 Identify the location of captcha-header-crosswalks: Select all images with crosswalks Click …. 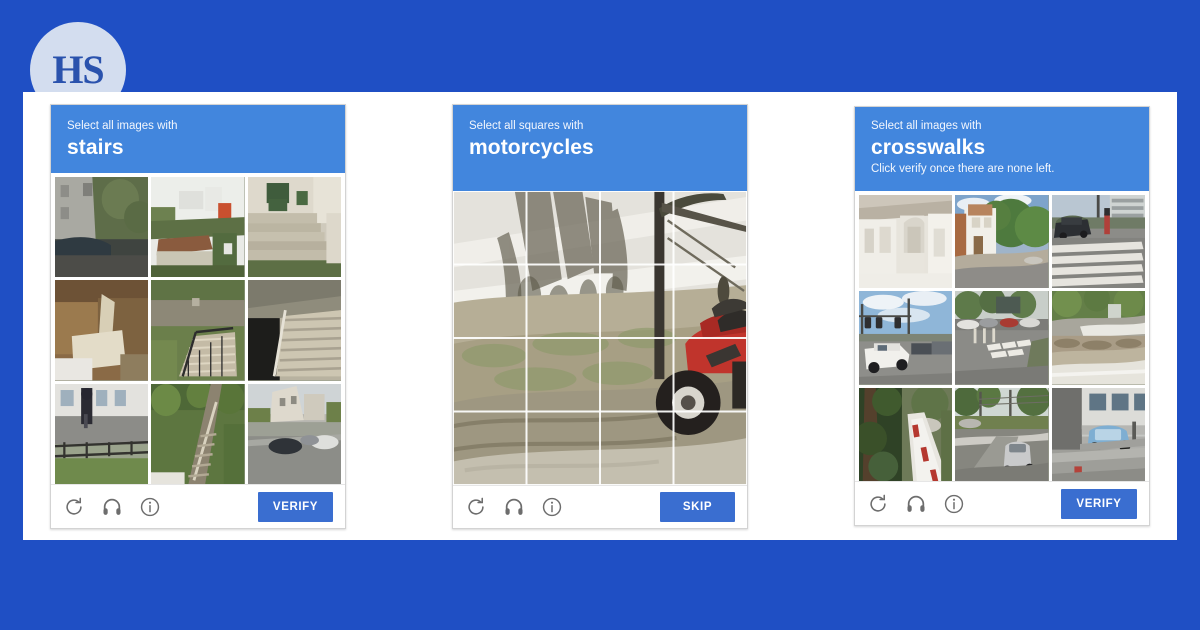
(1002, 149).